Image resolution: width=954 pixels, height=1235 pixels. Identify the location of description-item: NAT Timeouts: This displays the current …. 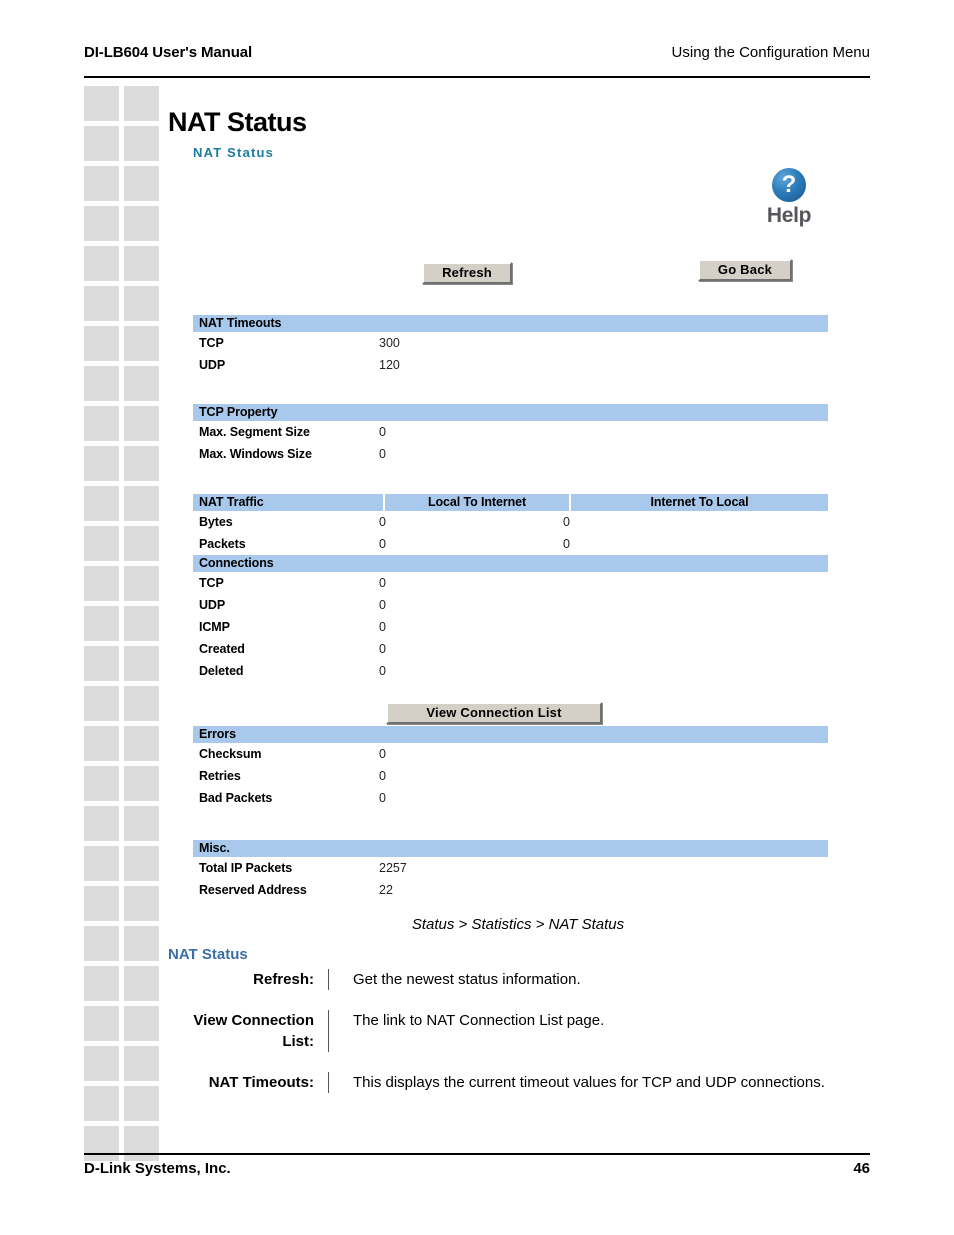
(519, 1082).